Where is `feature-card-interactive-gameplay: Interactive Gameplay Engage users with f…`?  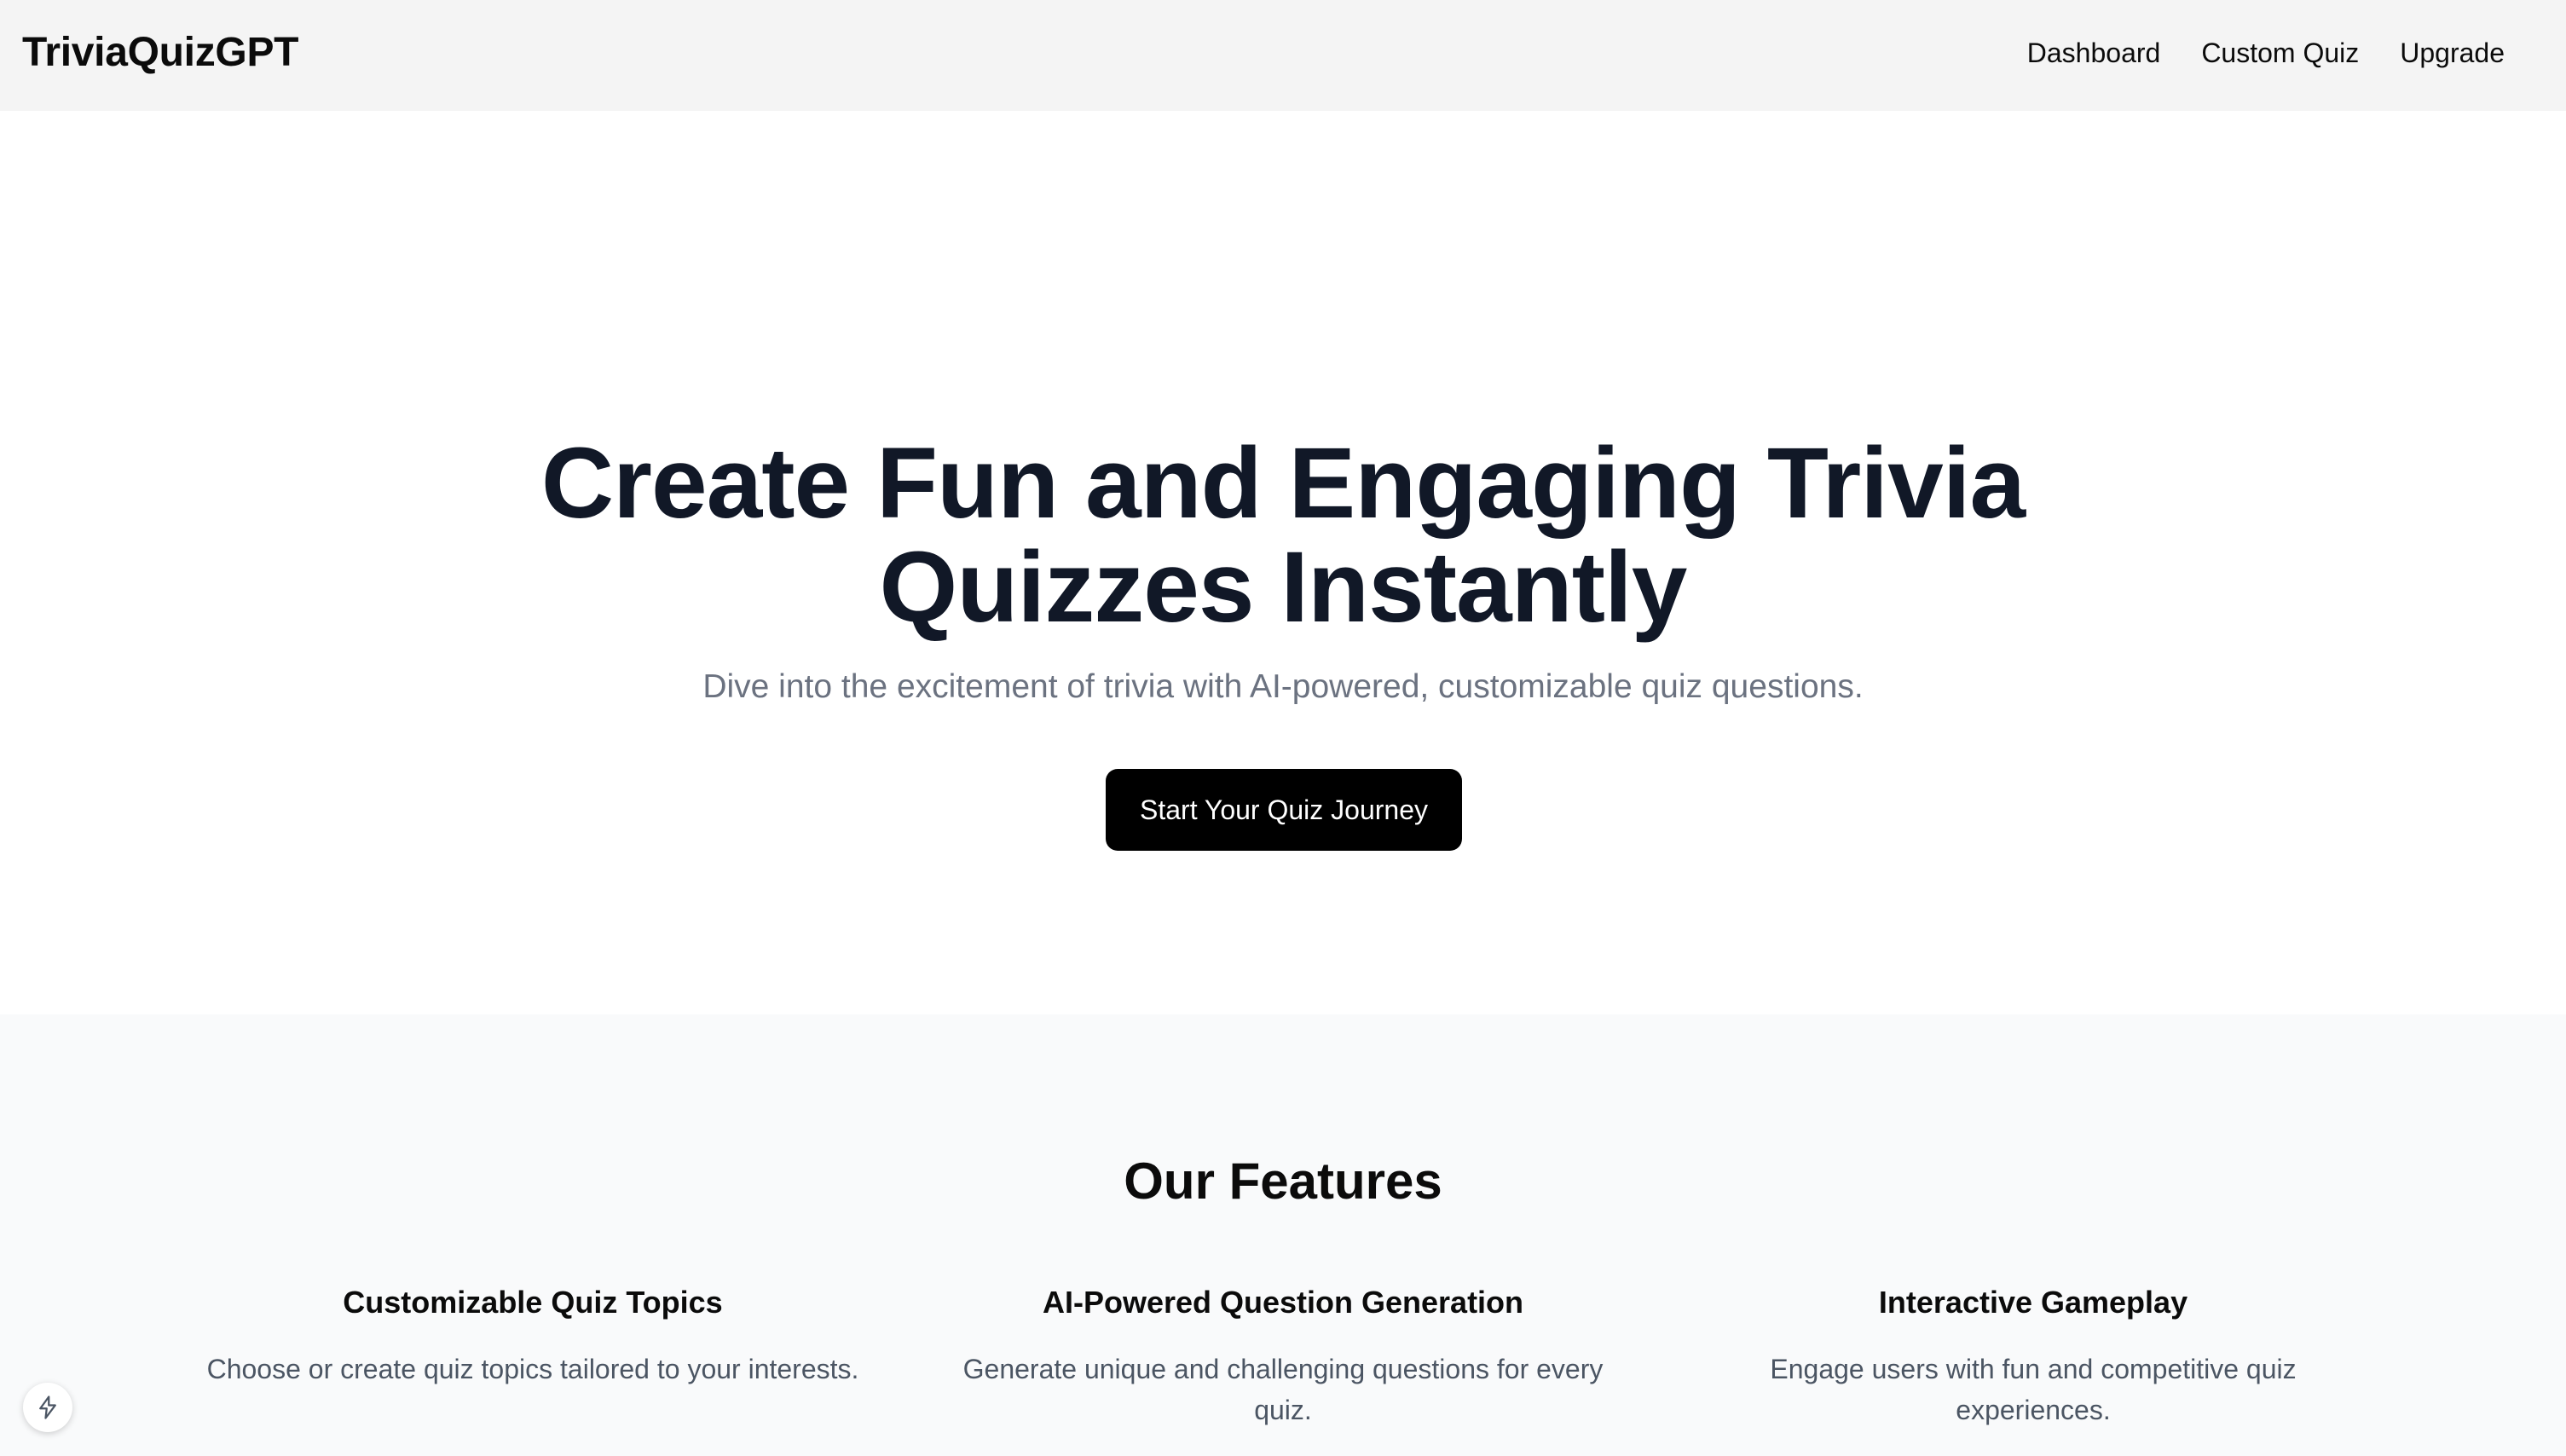
feature-card-interactive-gameplay: Interactive Gameplay Engage users with f… is located at coordinates (2033, 1357).